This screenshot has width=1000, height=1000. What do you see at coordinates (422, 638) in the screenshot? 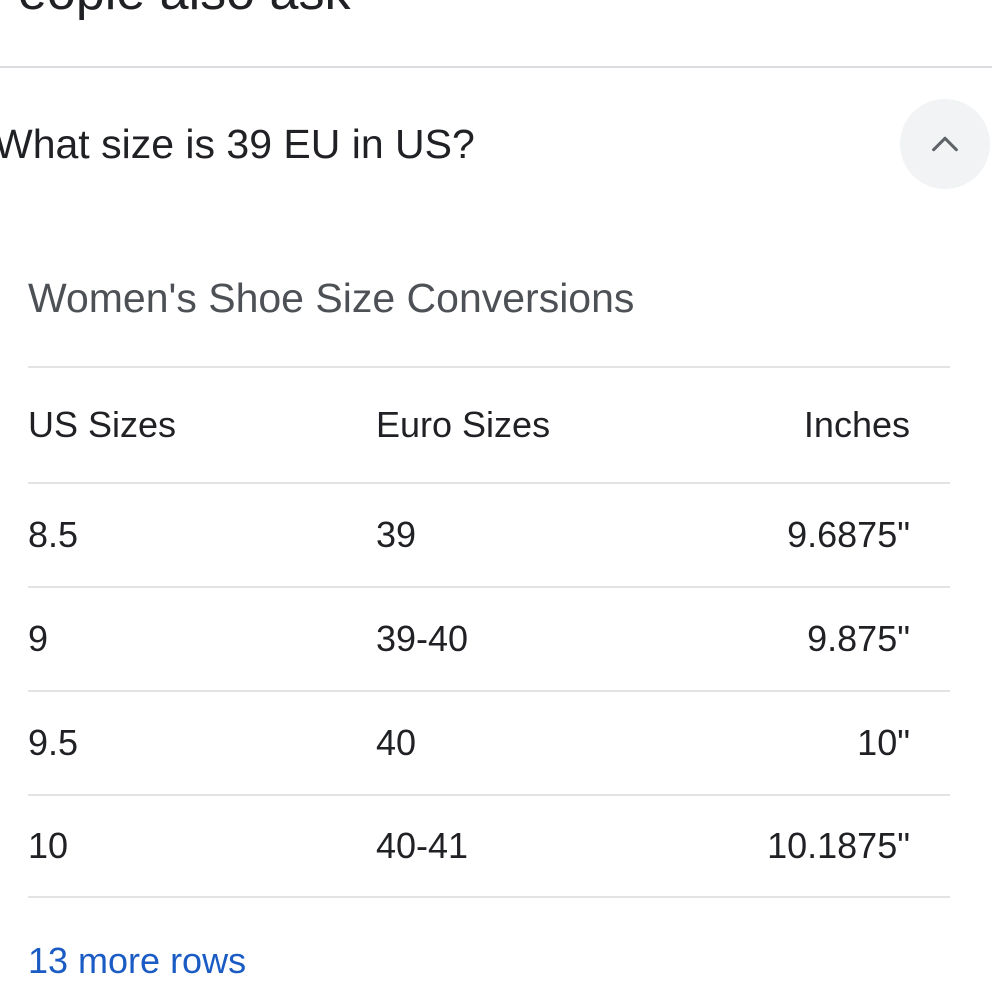
I see `cell-euro-size: 39-40` at bounding box center [422, 638].